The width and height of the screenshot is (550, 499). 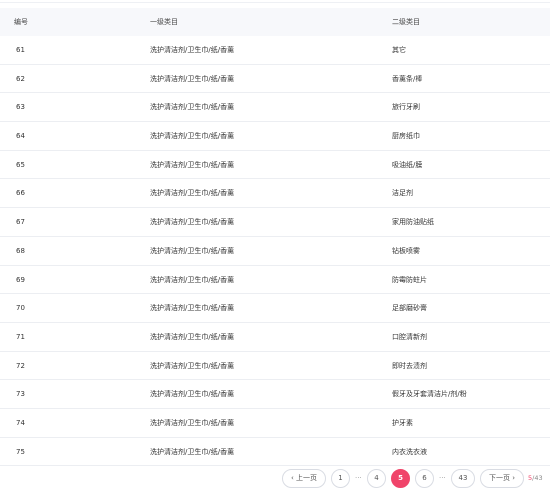 I want to click on page-button-4: 4, so click(x=376, y=478).